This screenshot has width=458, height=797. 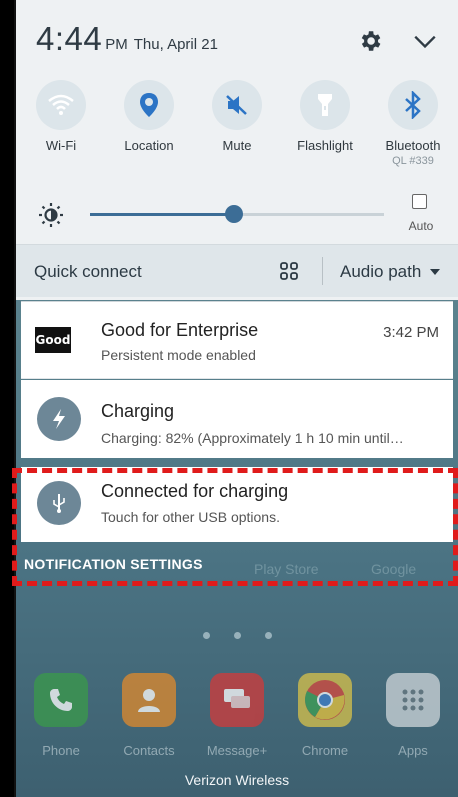 What do you see at coordinates (149, 145) in the screenshot?
I see `toggle-label: Location` at bounding box center [149, 145].